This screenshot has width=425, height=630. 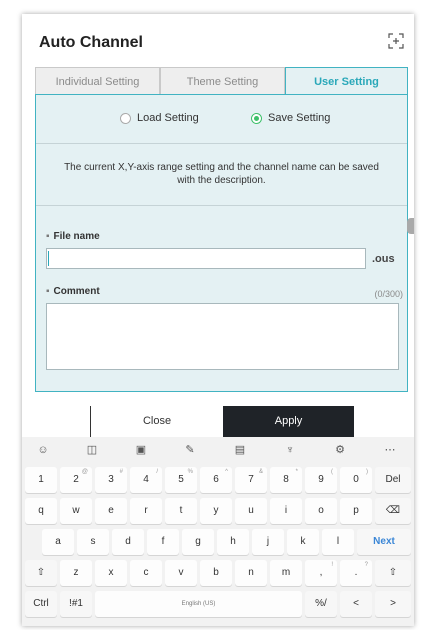 What do you see at coordinates (216, 480) in the screenshot?
I see `key-6: 6 ^` at bounding box center [216, 480].